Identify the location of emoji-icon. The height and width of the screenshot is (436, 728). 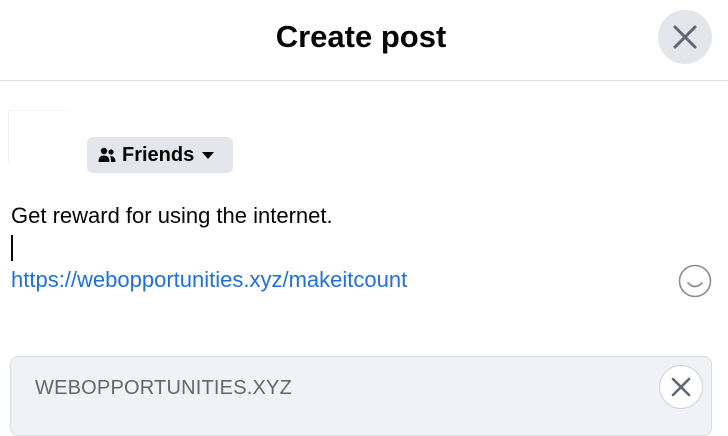
(695, 281).